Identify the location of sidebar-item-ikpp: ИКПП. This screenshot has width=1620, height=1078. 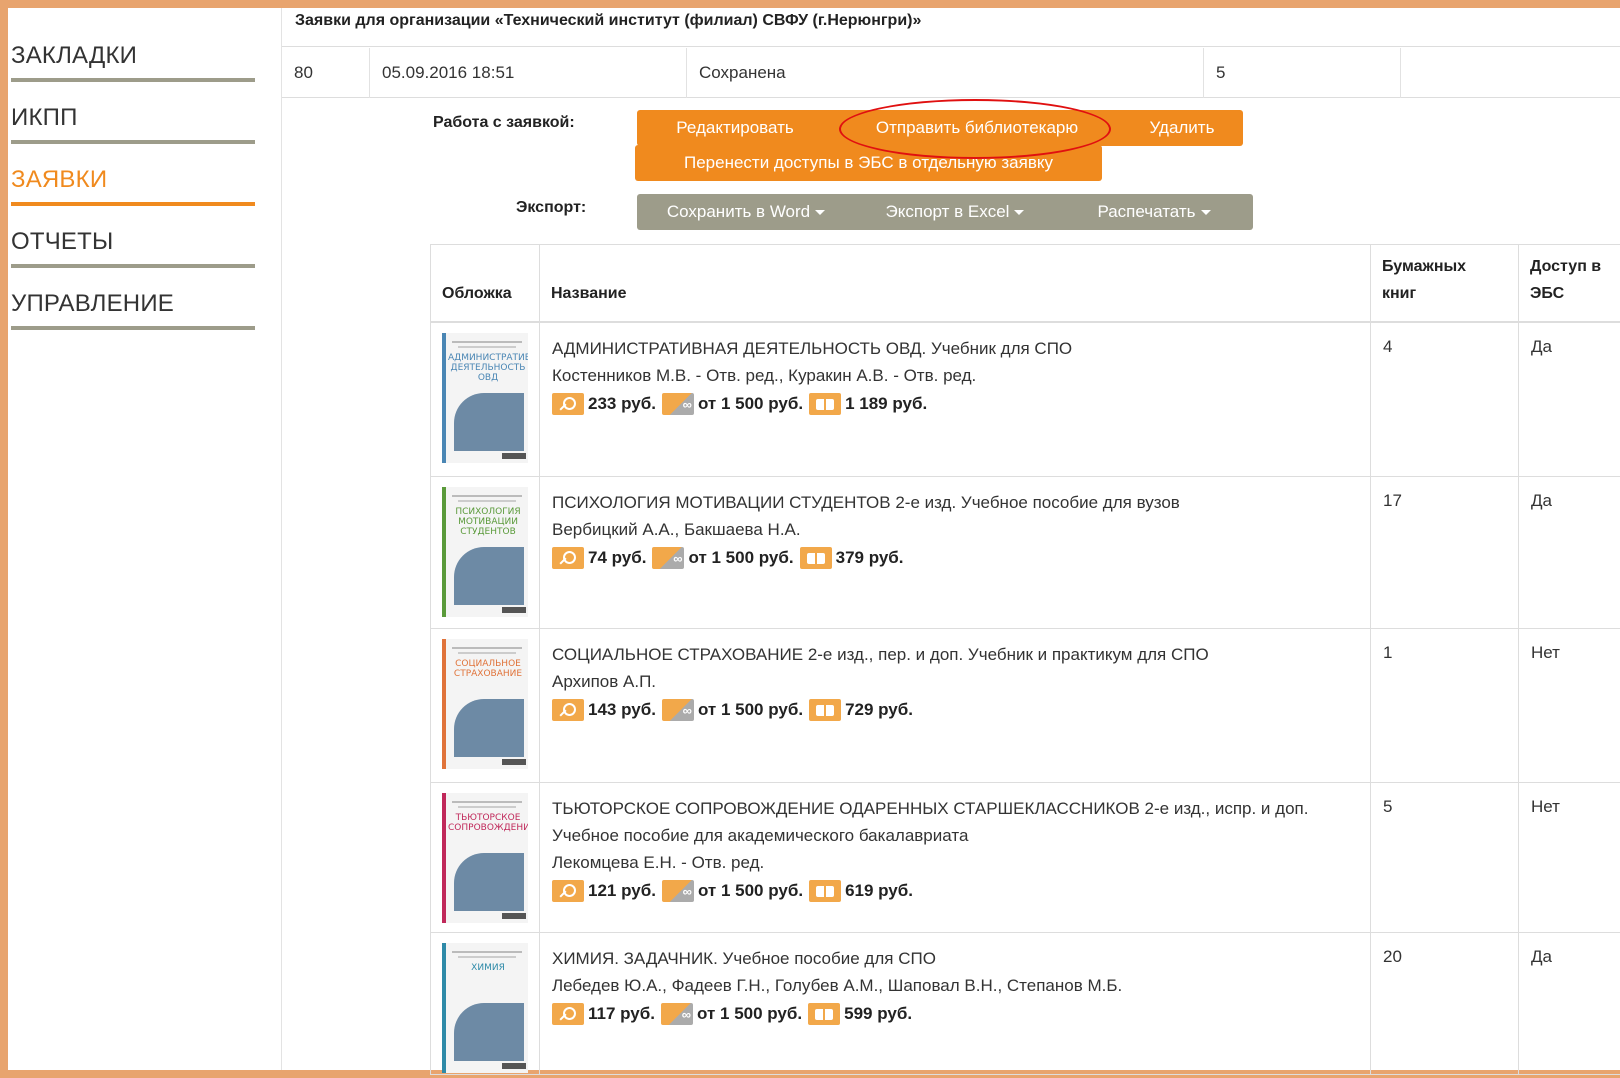
(133, 113).